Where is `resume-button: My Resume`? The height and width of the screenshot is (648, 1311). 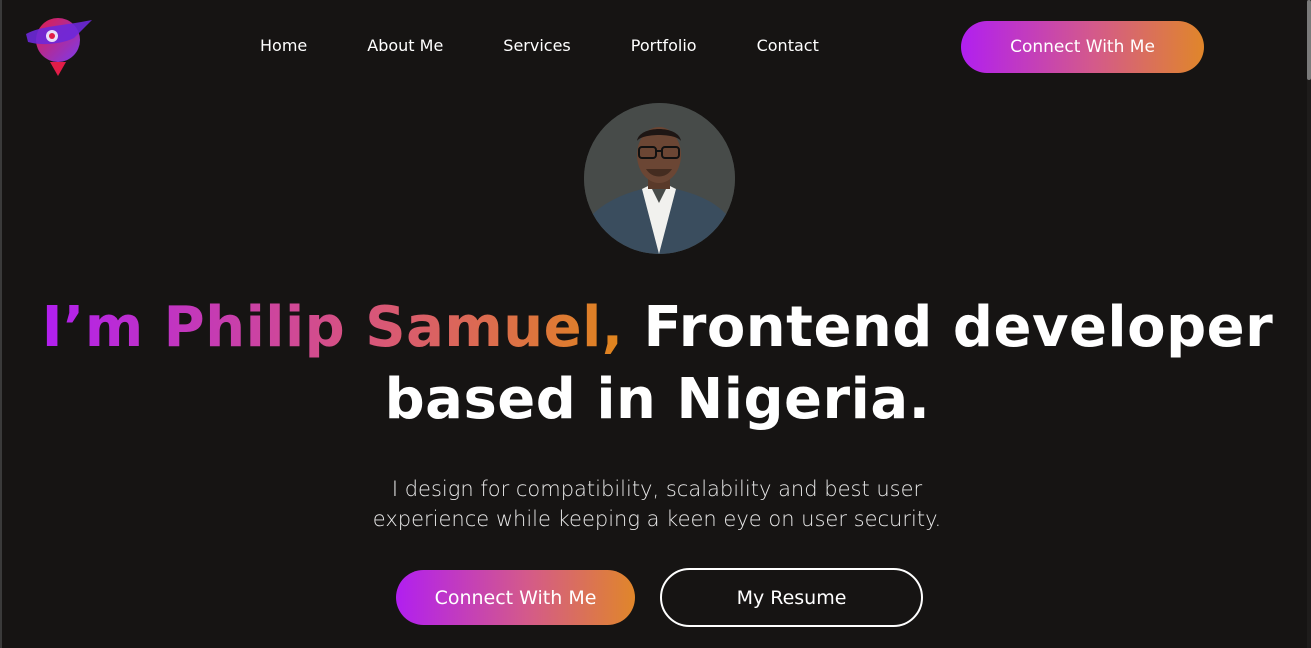
resume-button: My Resume is located at coordinates (791, 597).